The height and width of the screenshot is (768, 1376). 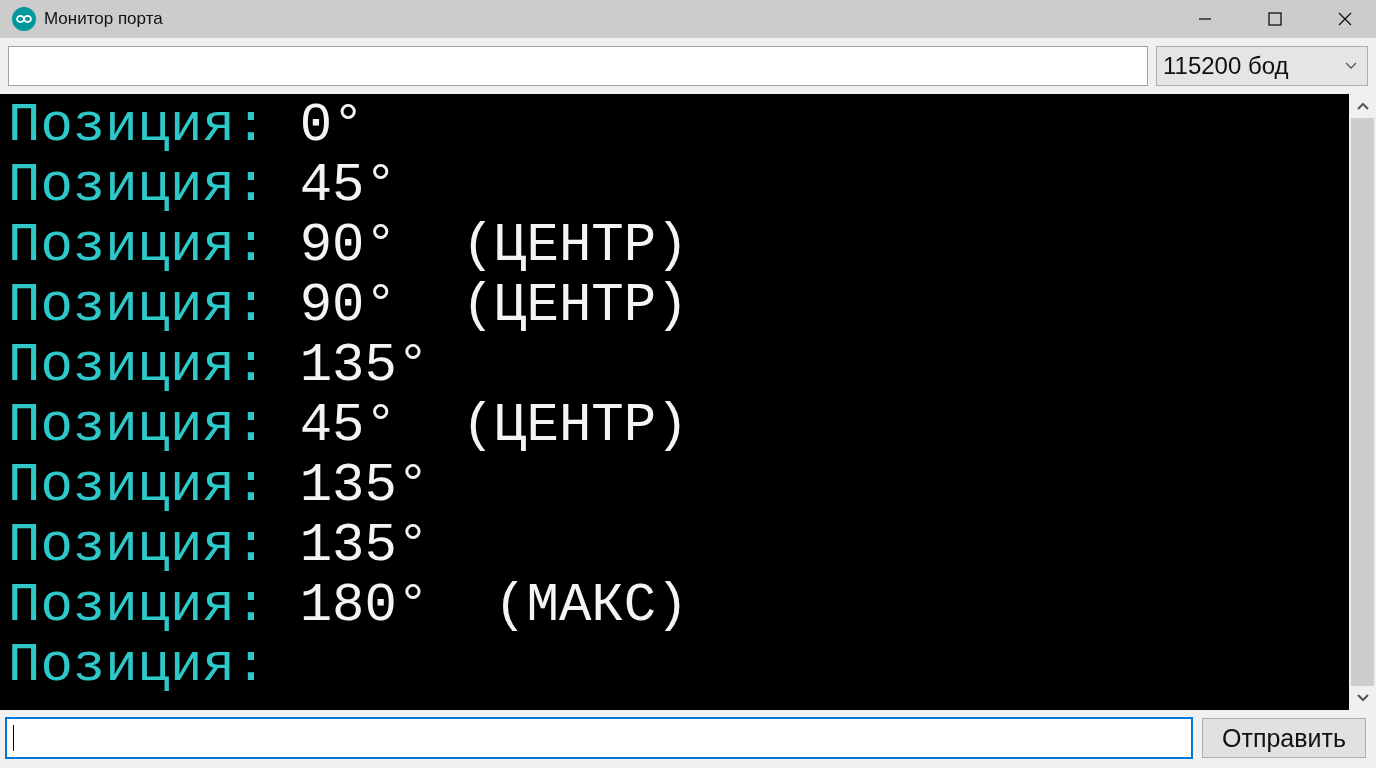 What do you see at coordinates (1275, 19) in the screenshot?
I see `maximize-icon` at bounding box center [1275, 19].